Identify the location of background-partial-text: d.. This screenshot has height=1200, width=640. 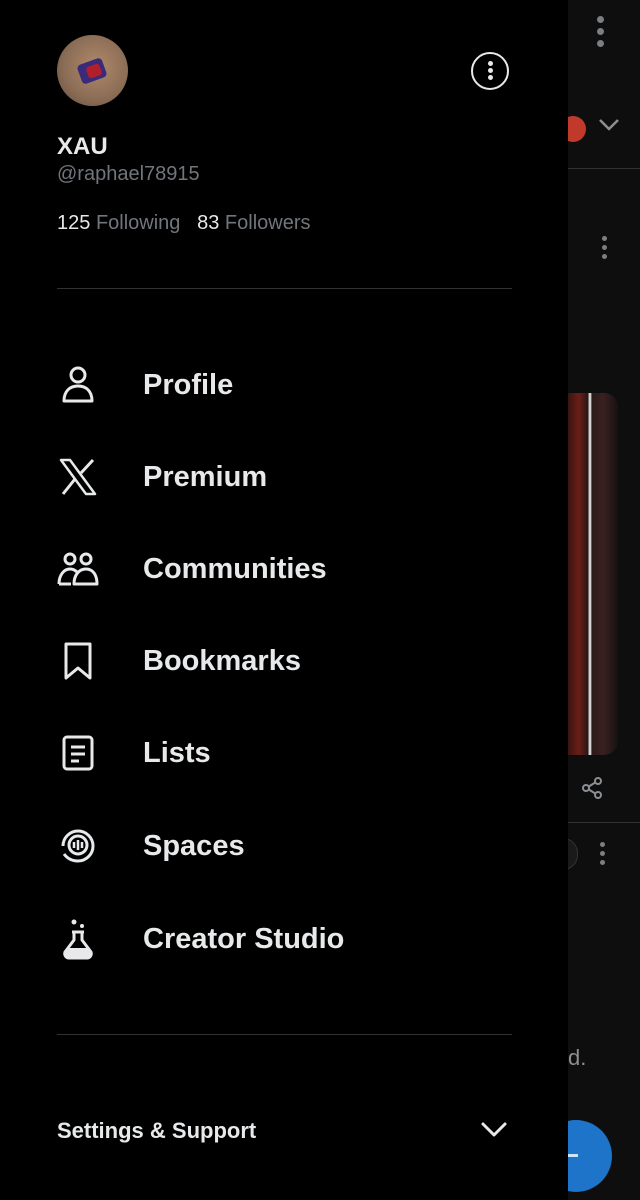
(577, 1057).